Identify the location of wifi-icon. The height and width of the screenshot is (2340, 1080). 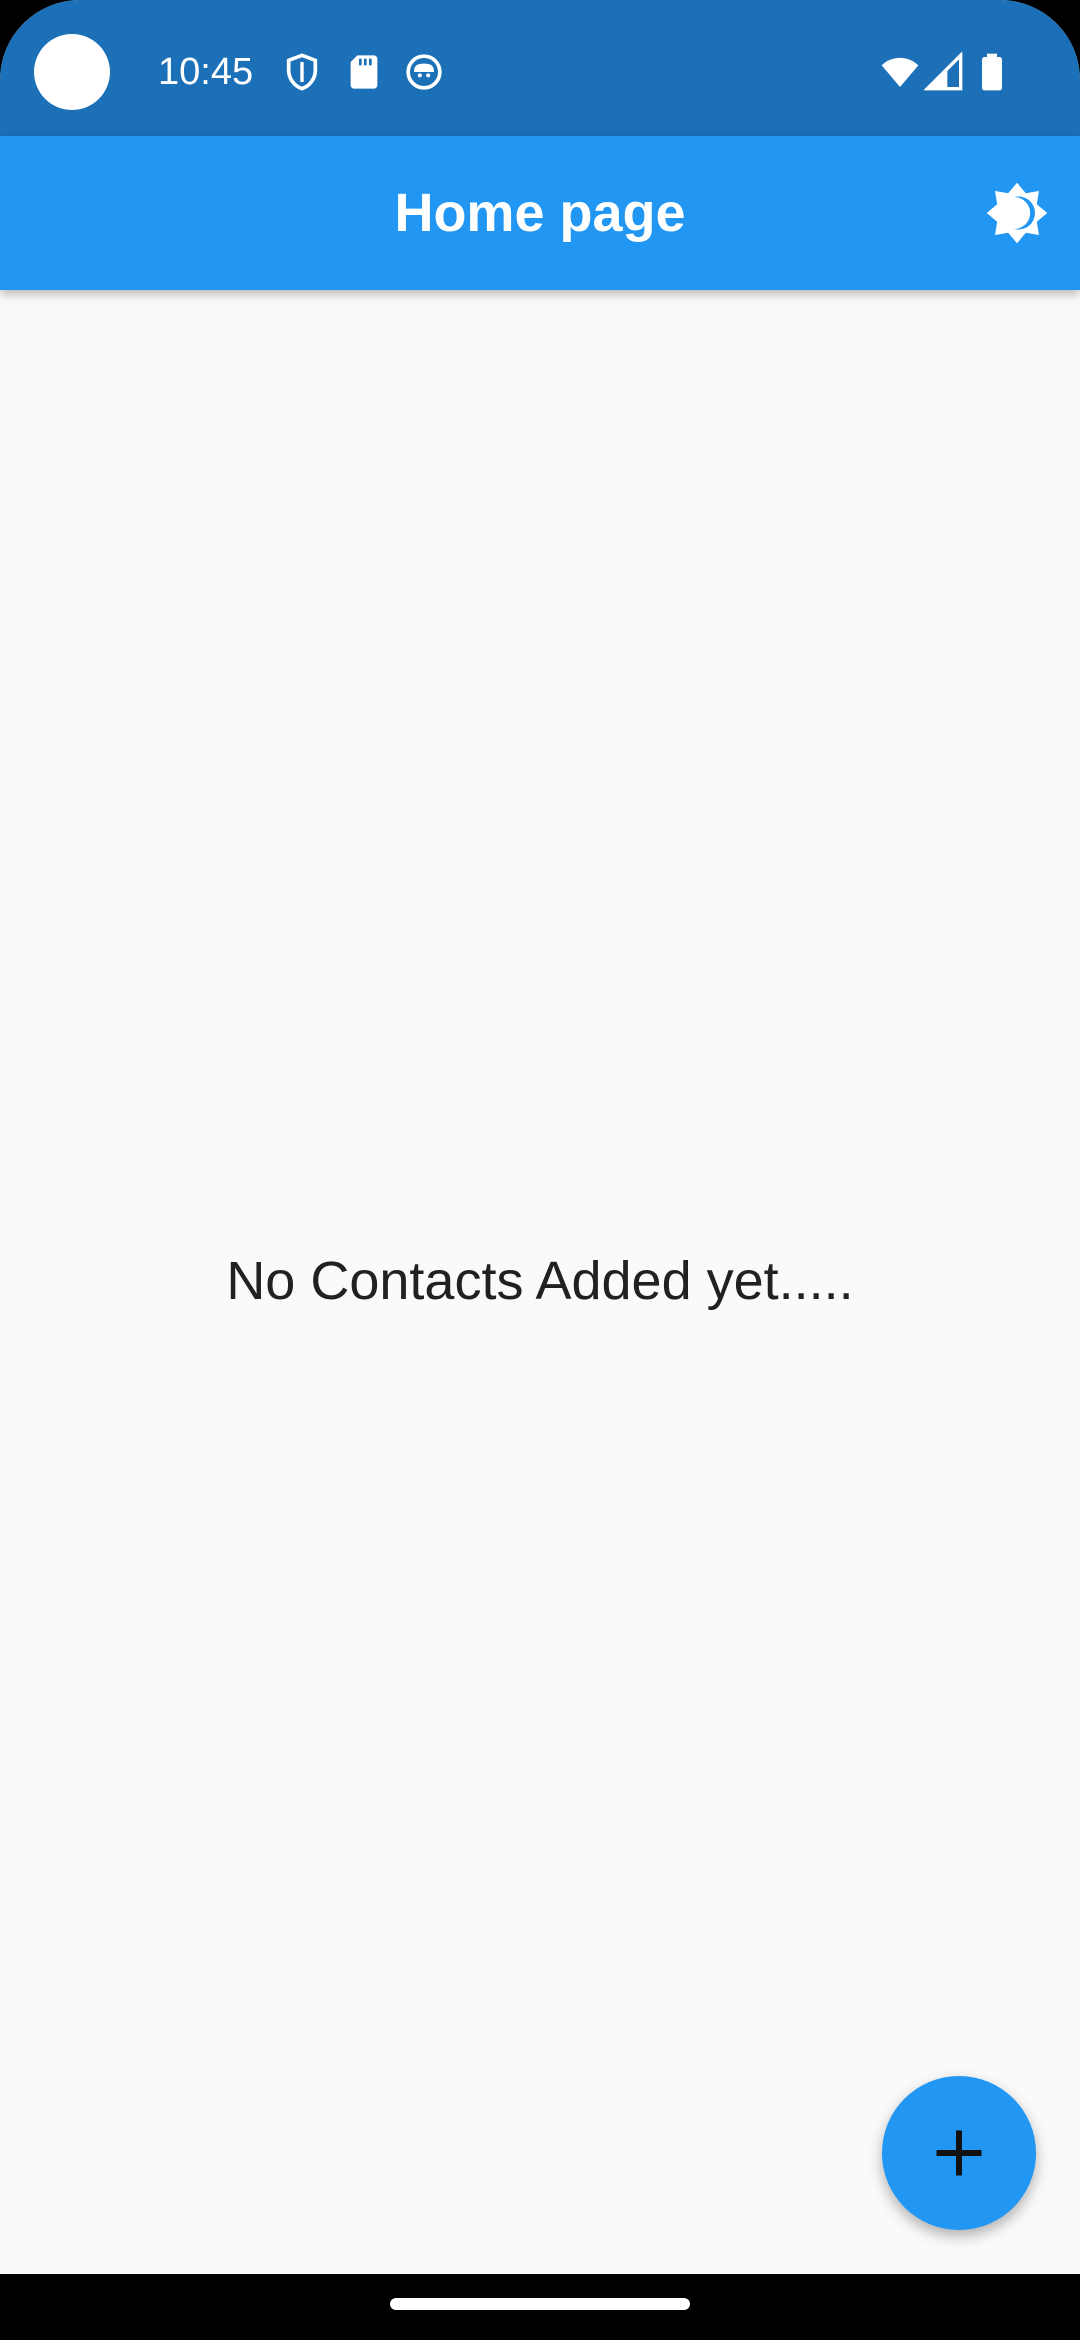
(900, 72).